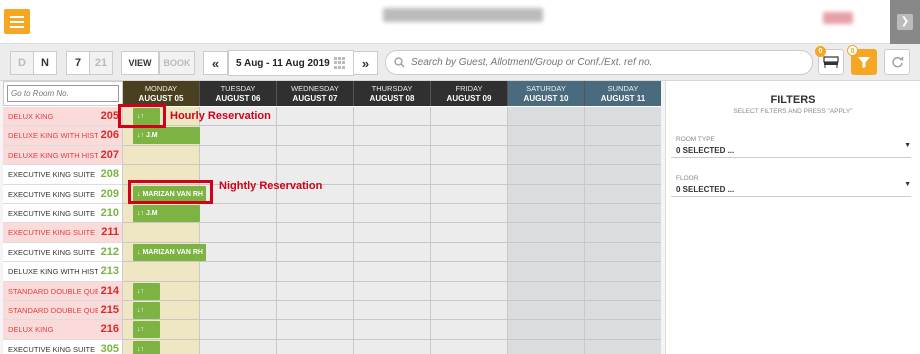 This screenshot has width=920, height=354. Describe the element at coordinates (291, 63) in the screenshot. I see `date-range-picker: 5 Aug - 11 Aug 2019` at that location.